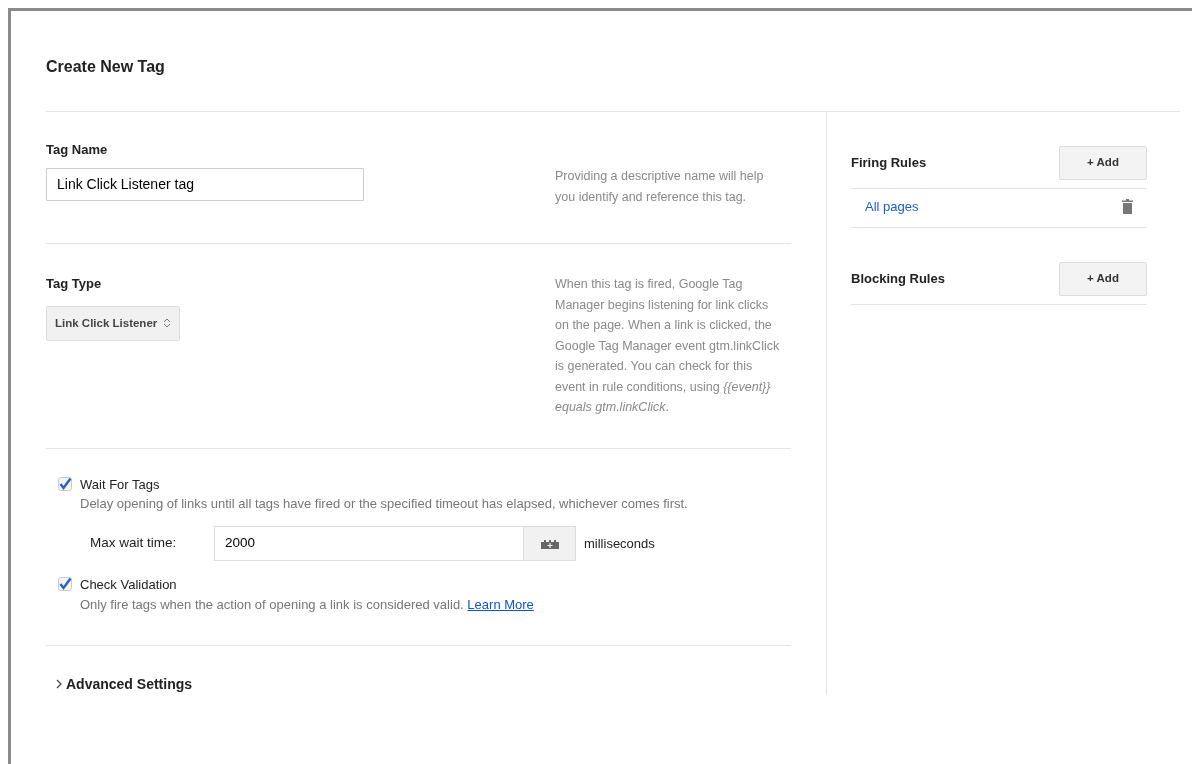 This screenshot has height=764, width=1192. Describe the element at coordinates (124, 684) in the screenshot. I see `advanced-settings-toggle: Advanced Settings` at that location.